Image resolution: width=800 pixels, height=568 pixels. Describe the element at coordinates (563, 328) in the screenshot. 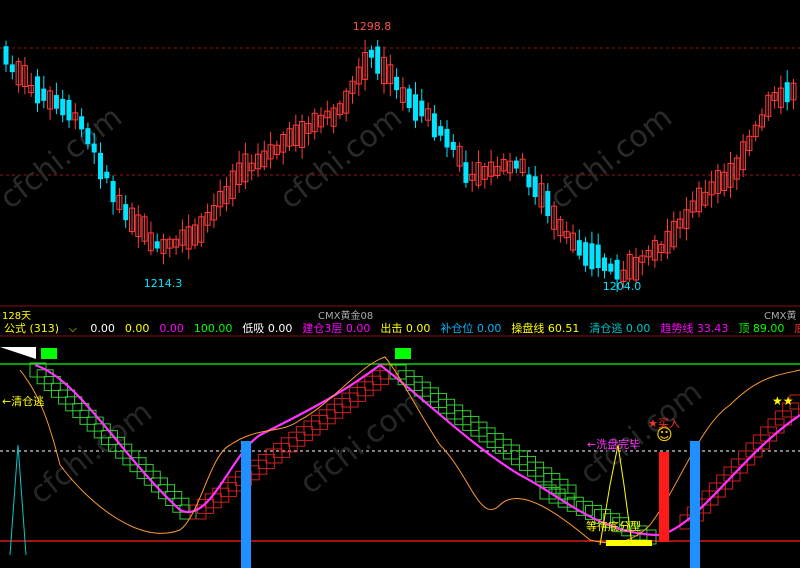

I see `formula-item-value: 60.51` at that location.